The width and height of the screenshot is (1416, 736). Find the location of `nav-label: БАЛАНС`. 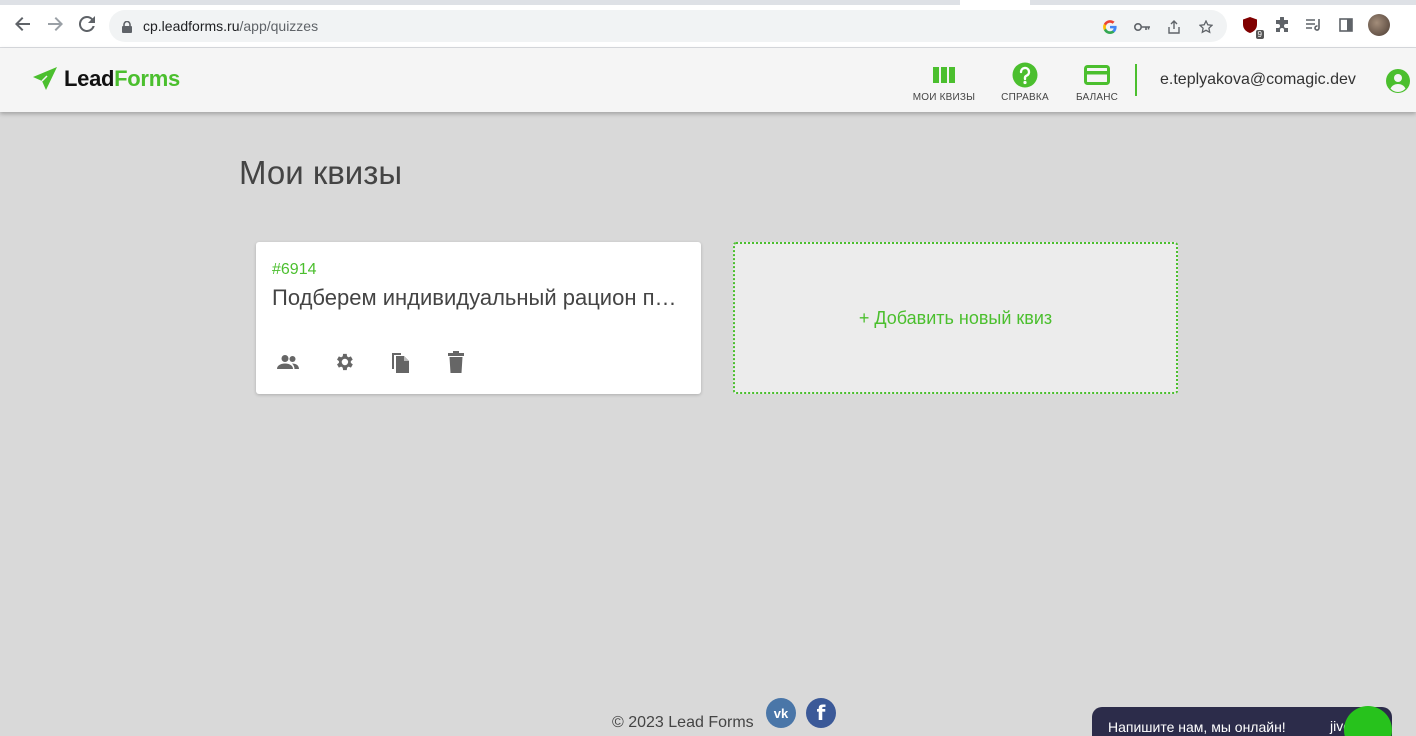

nav-label: БАЛАНС is located at coordinates (1097, 97).